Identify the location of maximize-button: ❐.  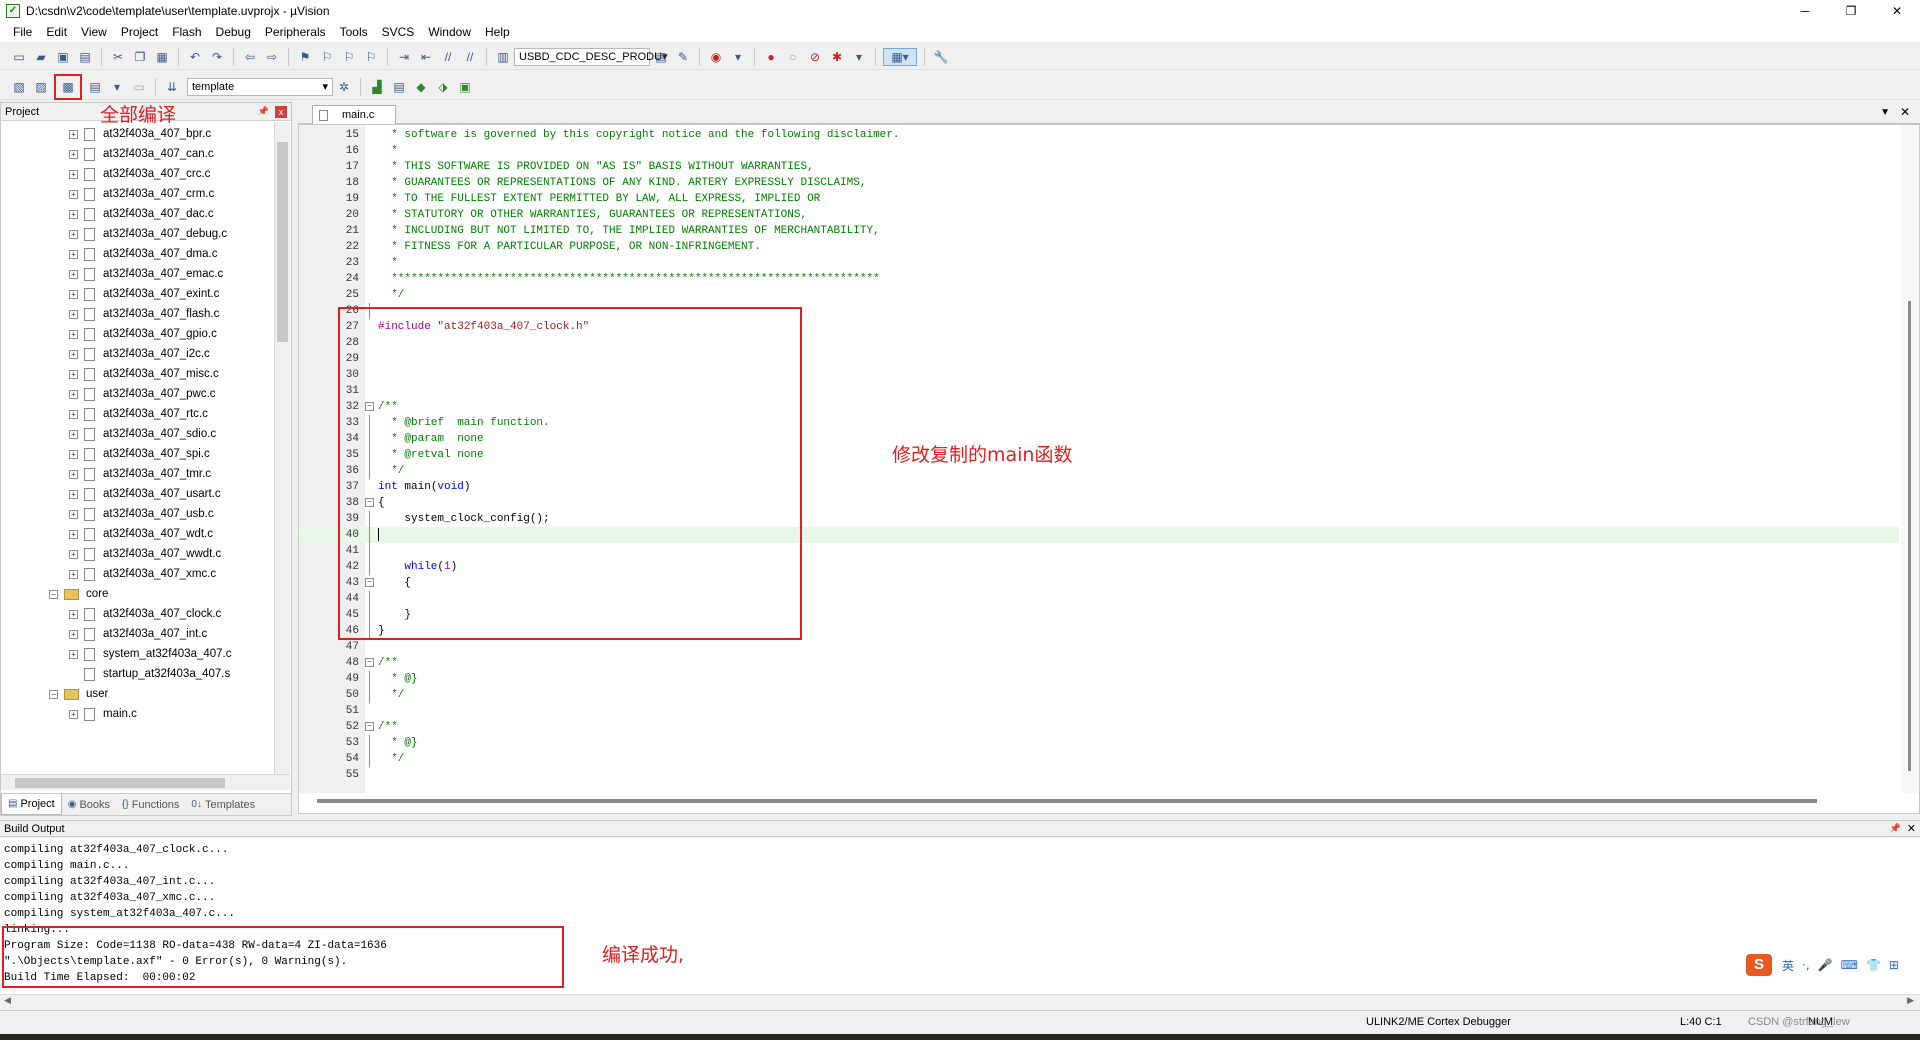
(1851, 11).